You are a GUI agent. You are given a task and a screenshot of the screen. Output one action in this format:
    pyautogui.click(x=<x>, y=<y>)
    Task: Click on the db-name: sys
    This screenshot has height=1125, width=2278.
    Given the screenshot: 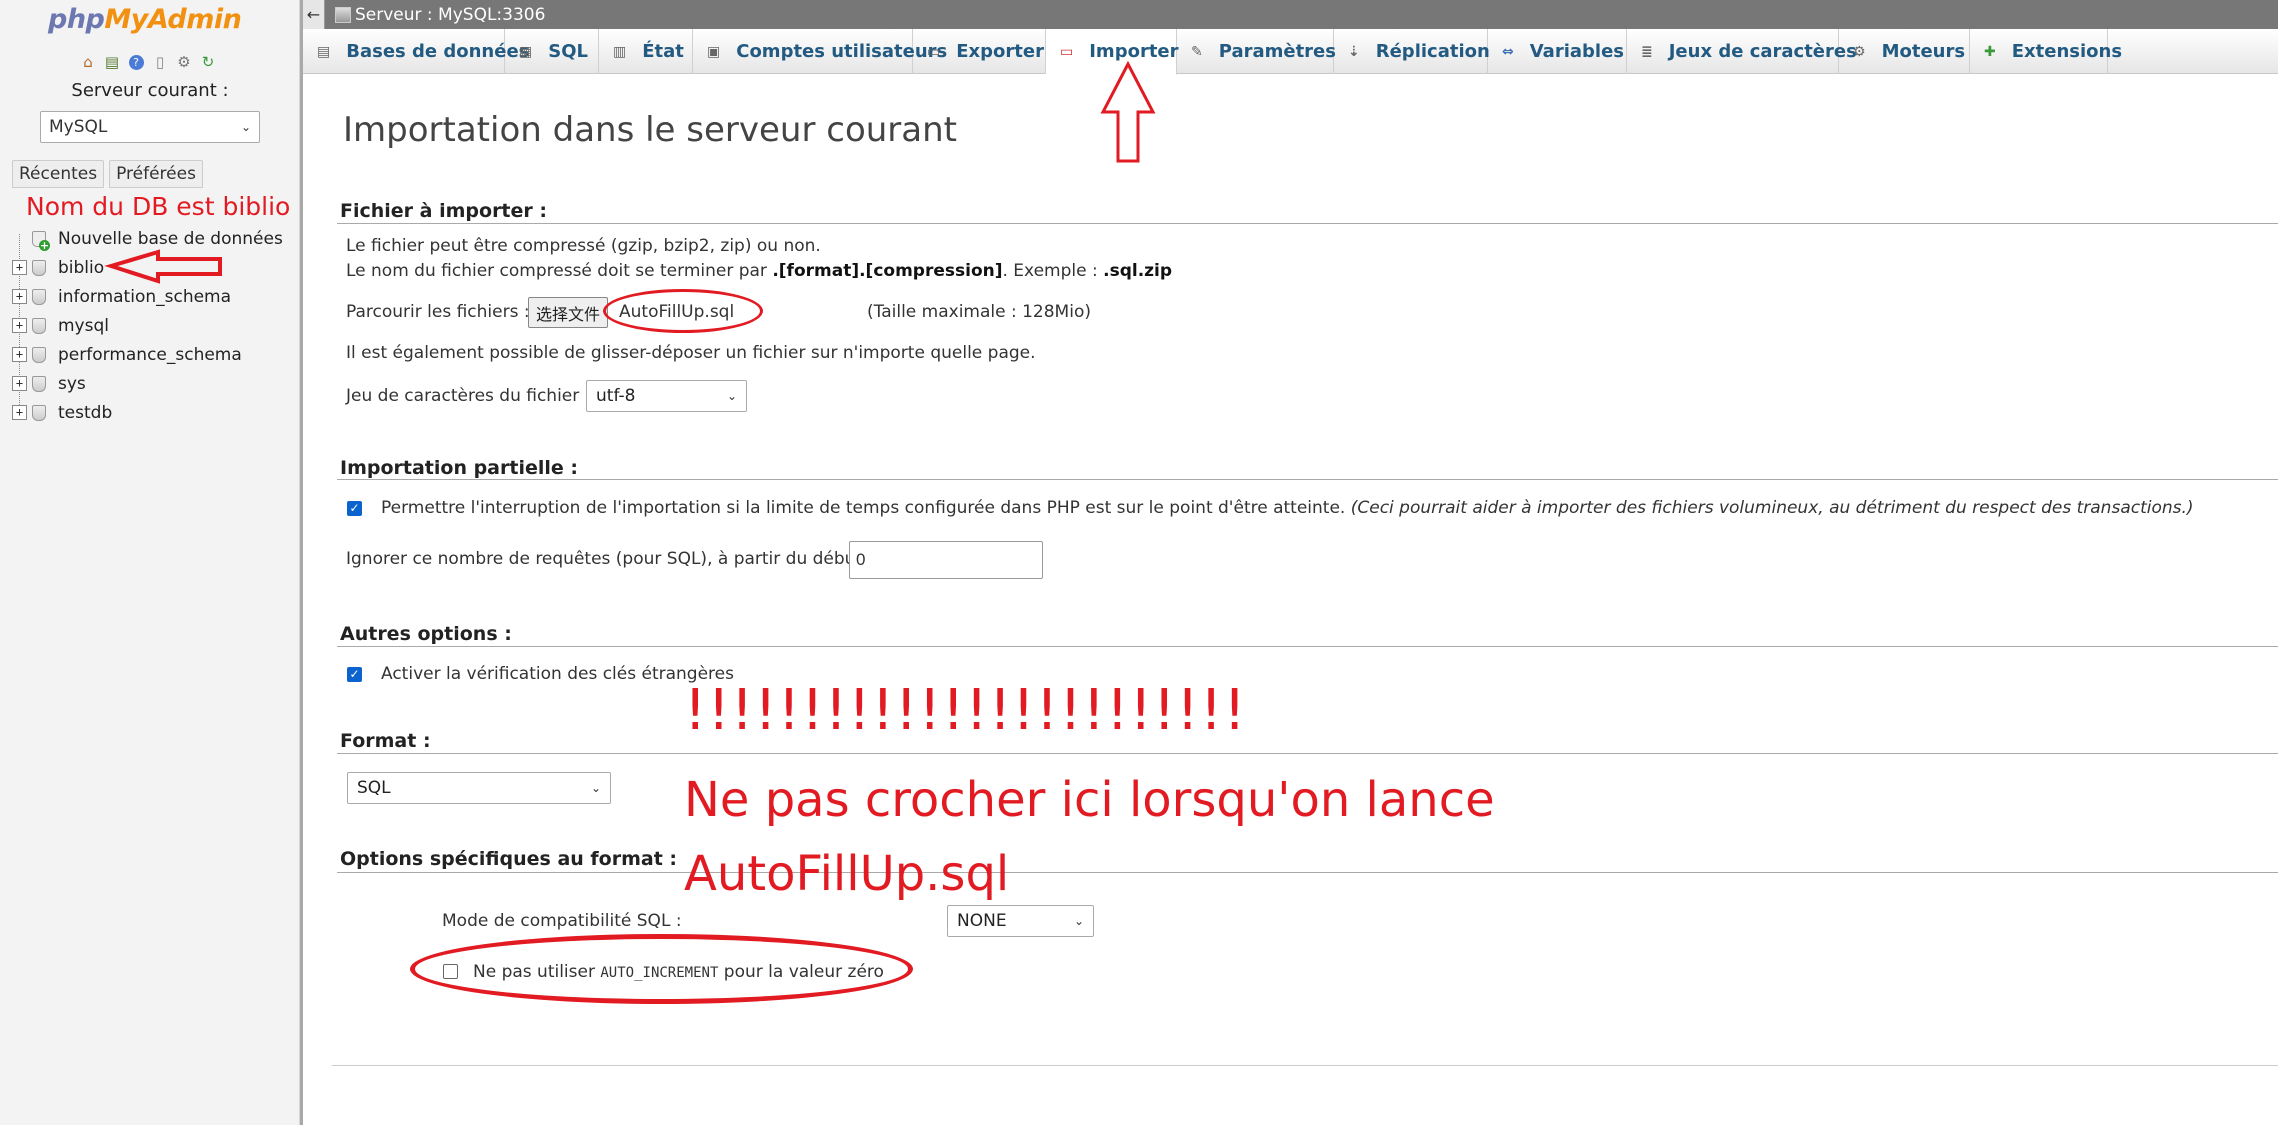 What is the action you would take?
    pyautogui.click(x=72, y=384)
    